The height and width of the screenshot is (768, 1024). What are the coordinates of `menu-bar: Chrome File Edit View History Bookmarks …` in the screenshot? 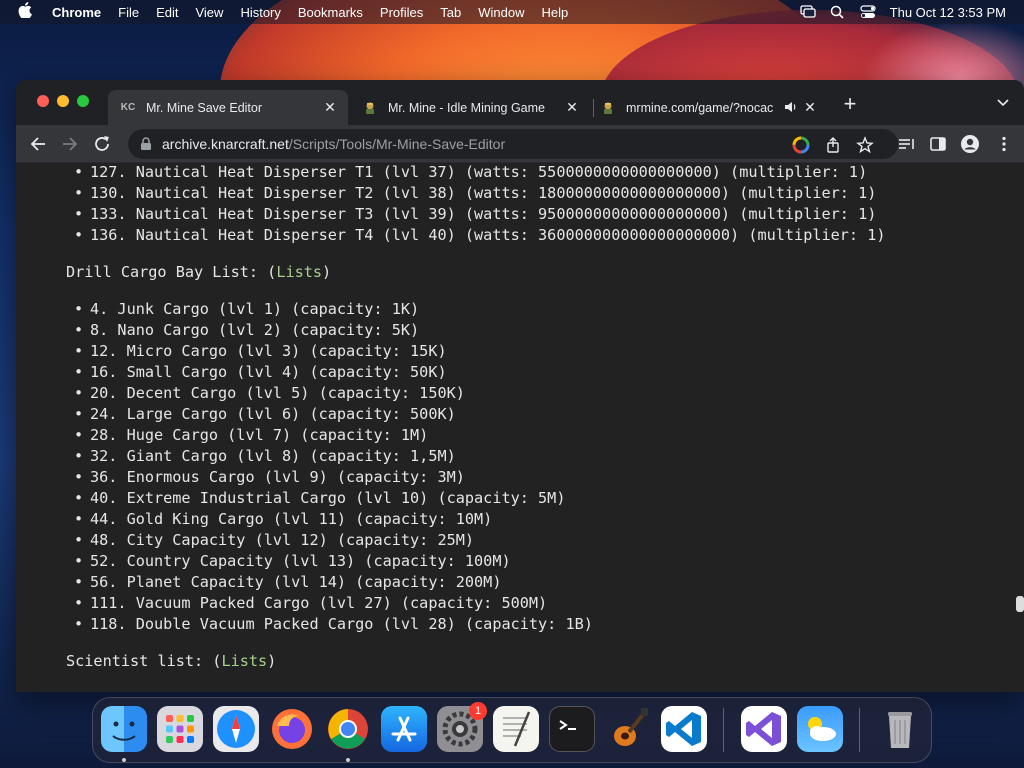 It's located at (512, 12).